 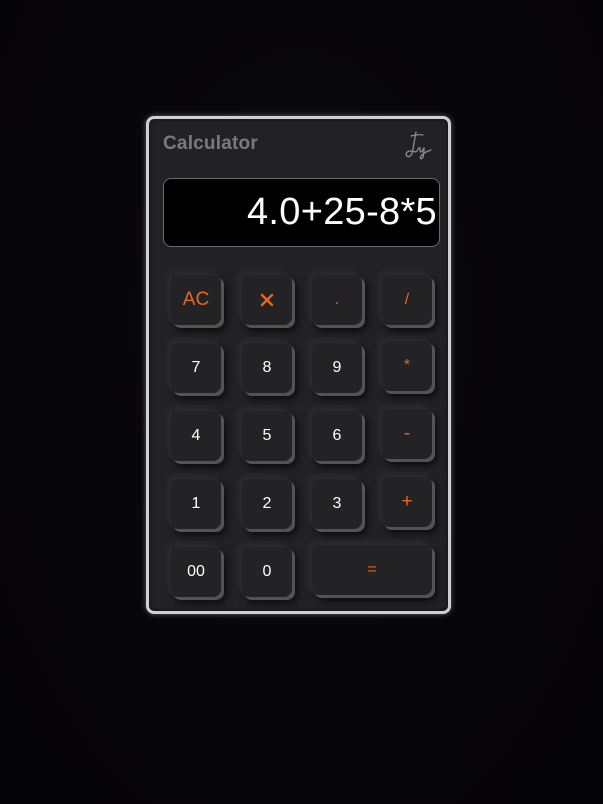 I want to click on decimal-button: ., so click(x=336, y=299).